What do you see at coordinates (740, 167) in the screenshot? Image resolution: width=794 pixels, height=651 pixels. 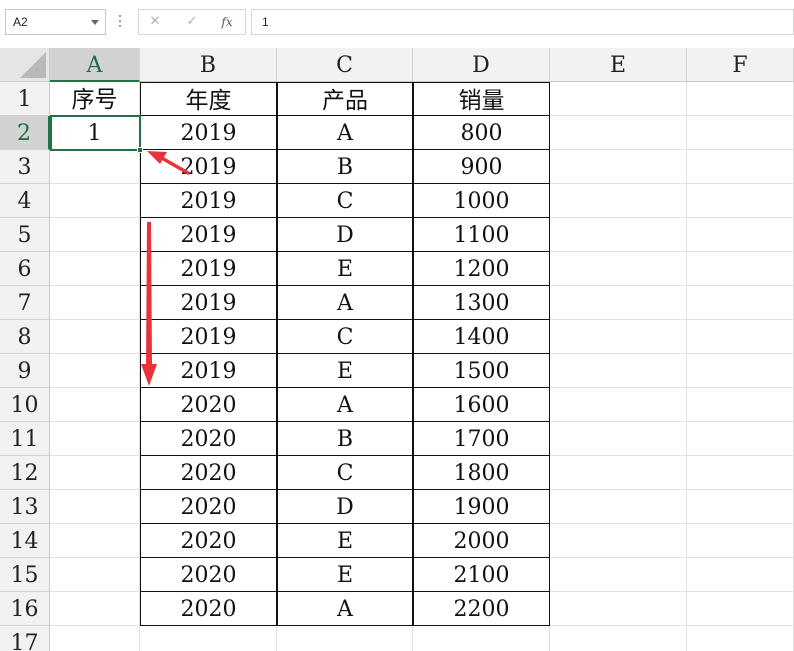 I see `cell-f3` at bounding box center [740, 167].